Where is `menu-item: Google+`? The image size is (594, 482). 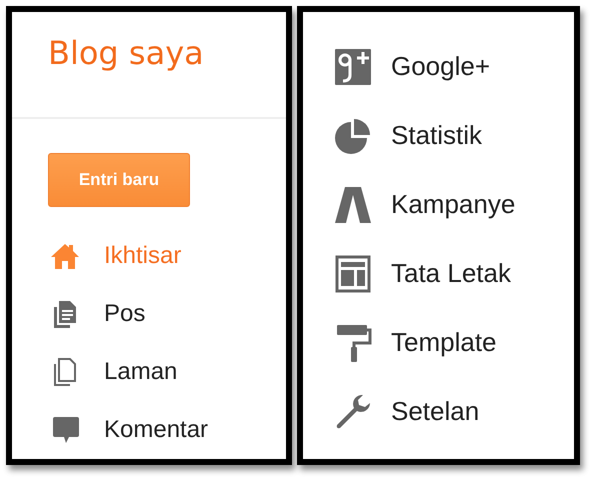
menu-item: Google+ is located at coordinates (411, 66).